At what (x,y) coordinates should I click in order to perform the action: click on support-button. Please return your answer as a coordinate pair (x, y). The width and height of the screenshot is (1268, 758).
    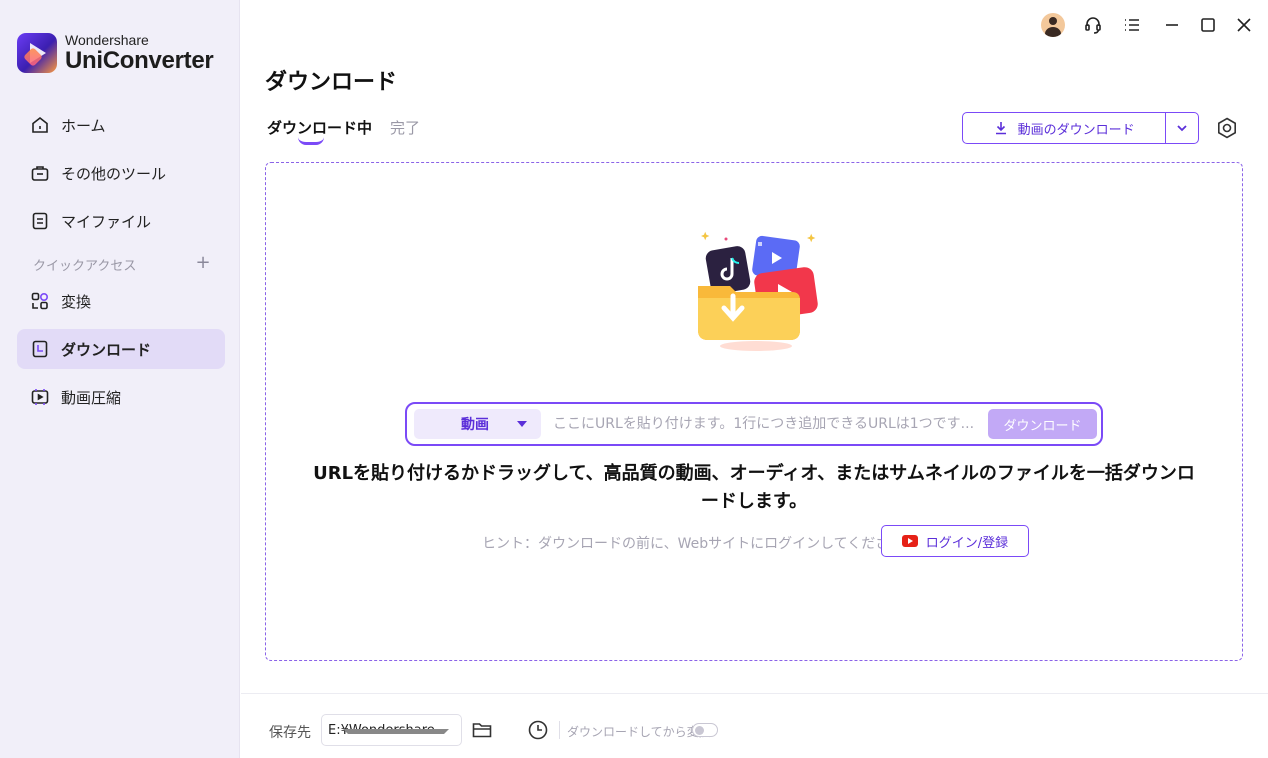
    Looking at the image, I should click on (1093, 25).